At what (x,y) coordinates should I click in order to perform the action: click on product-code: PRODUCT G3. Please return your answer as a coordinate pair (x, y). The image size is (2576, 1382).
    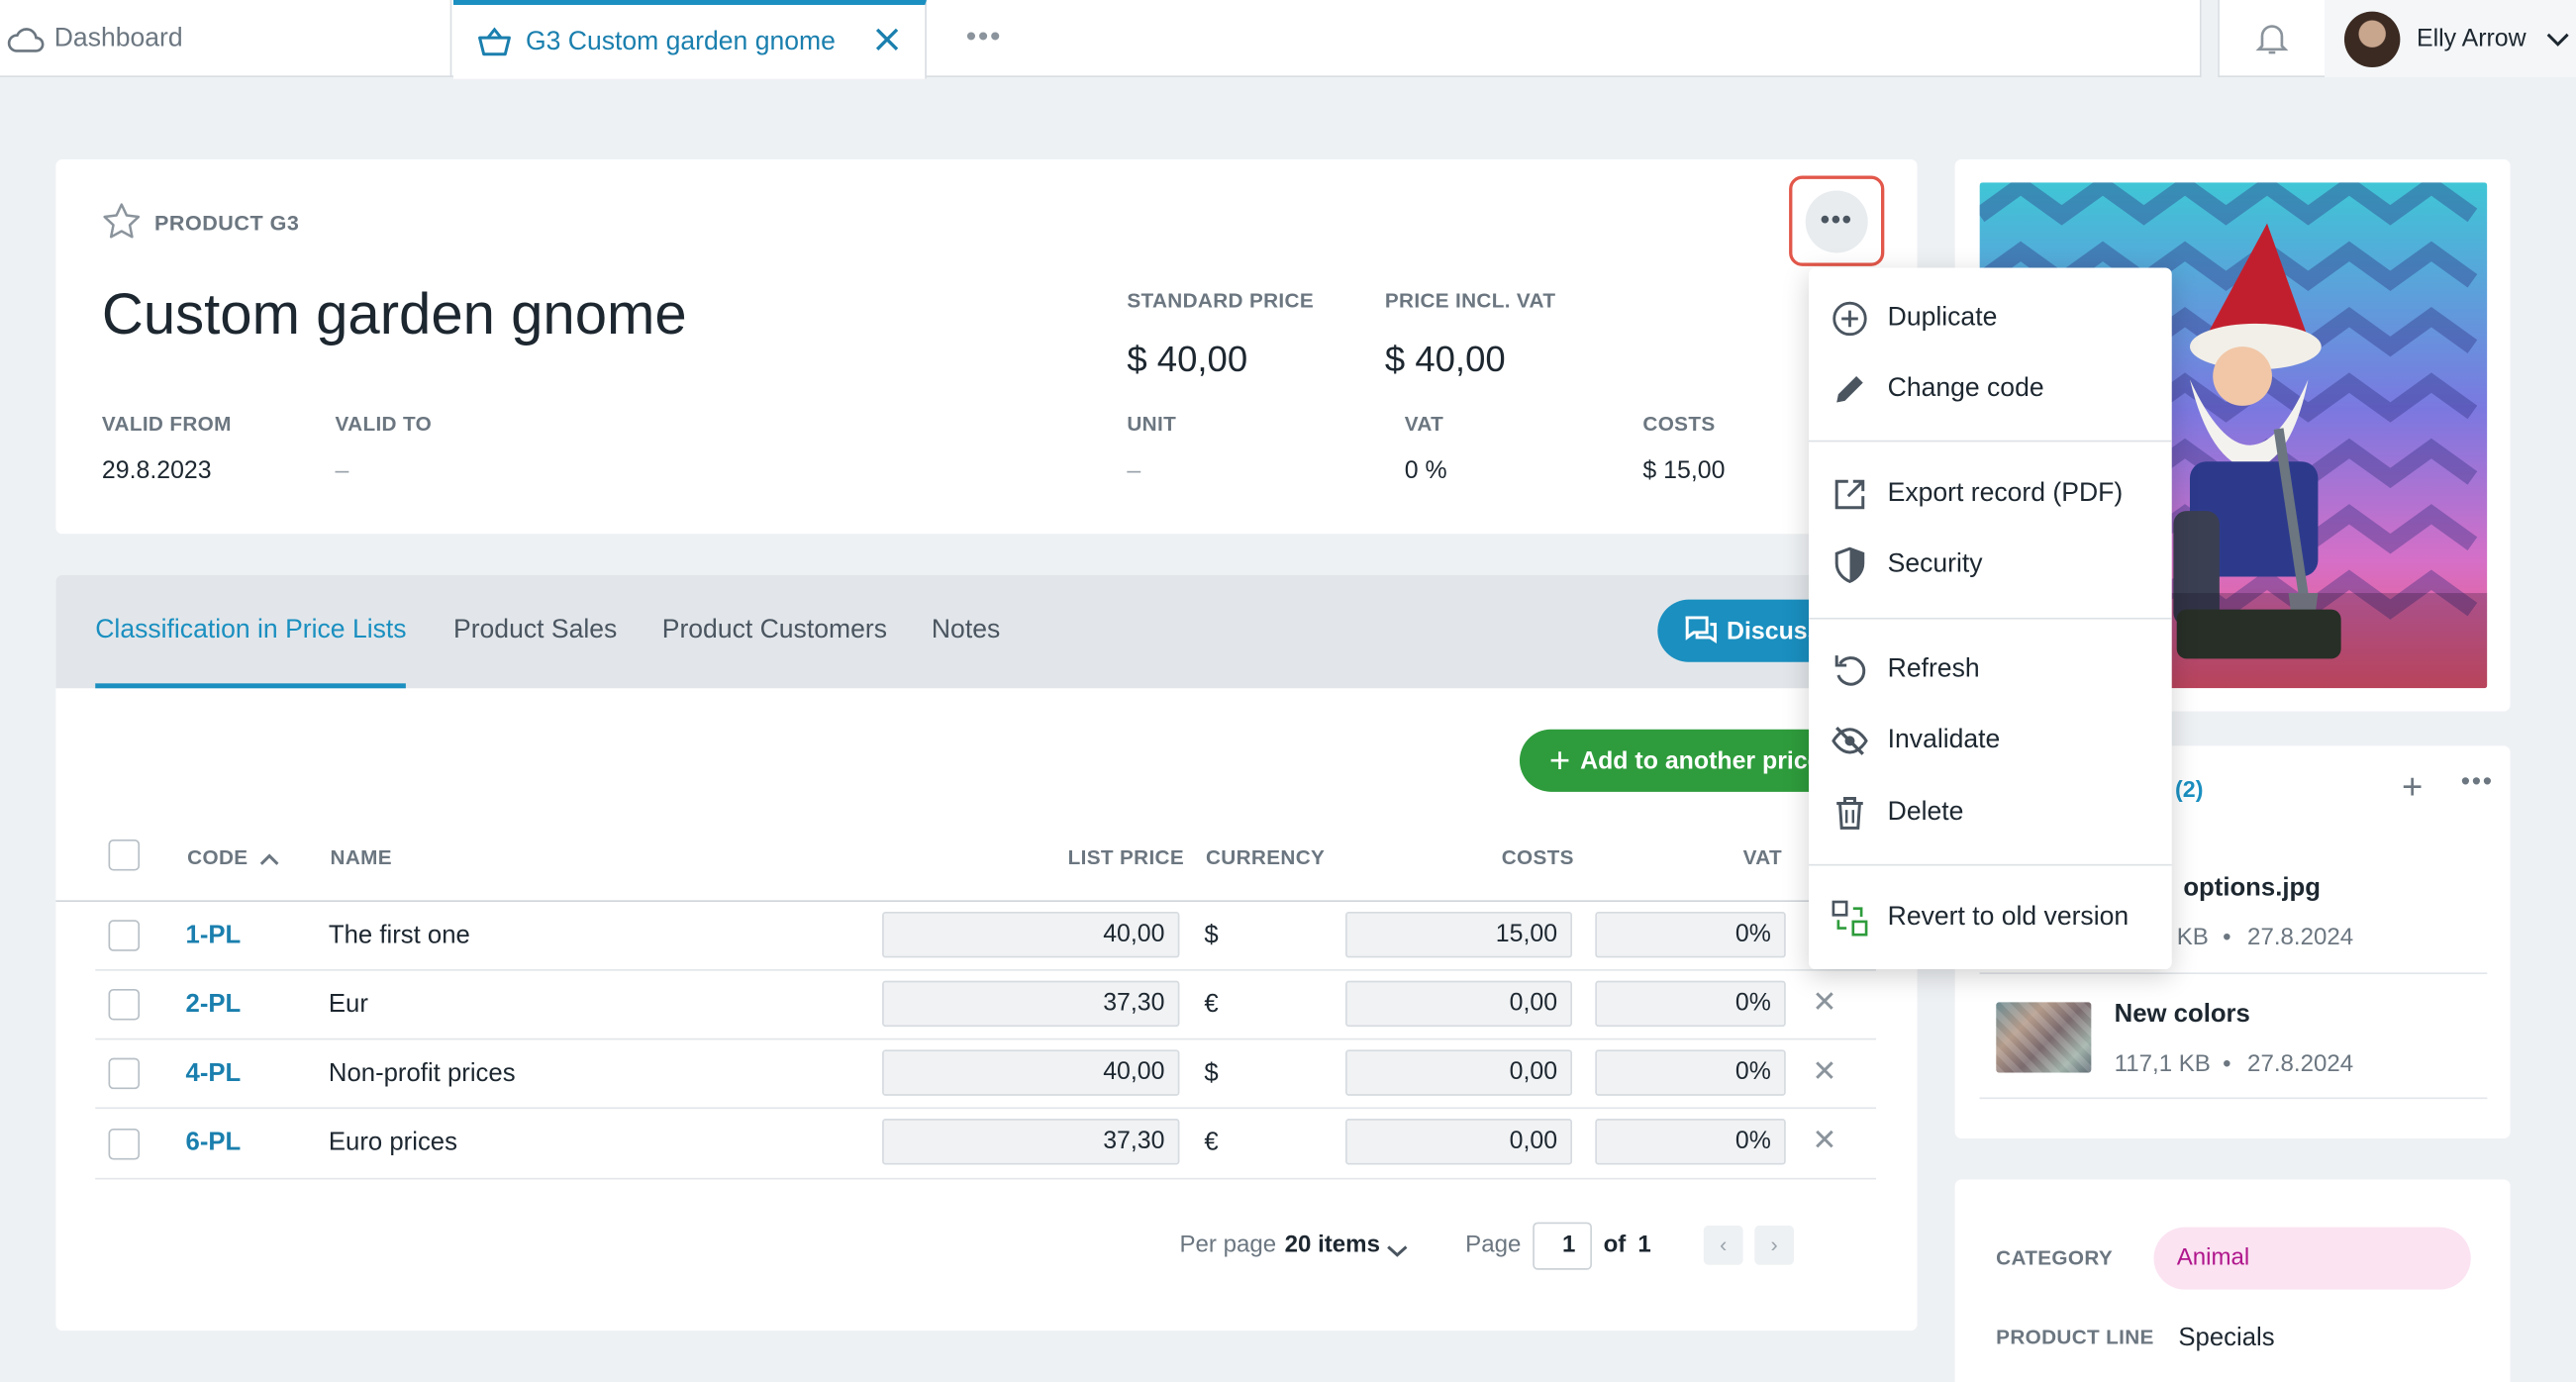
    Looking at the image, I should click on (226, 223).